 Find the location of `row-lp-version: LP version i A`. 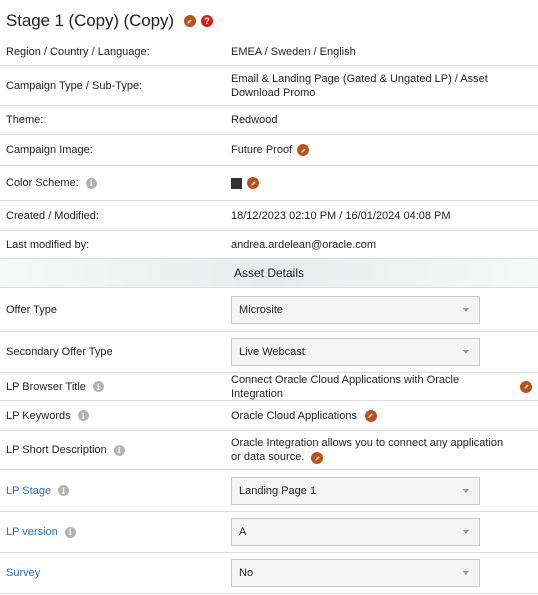

row-lp-version: LP version i A is located at coordinates (269, 532).